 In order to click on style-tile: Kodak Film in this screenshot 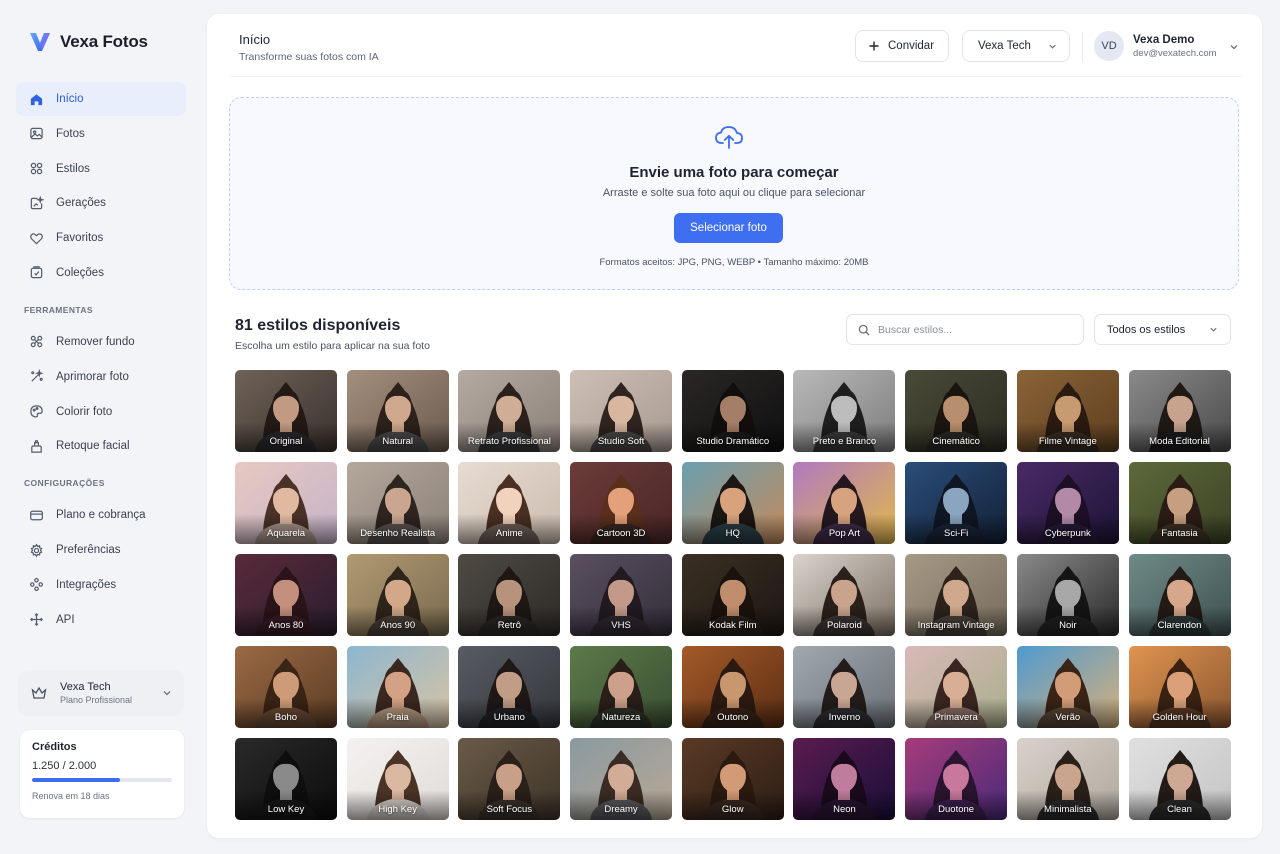, I will do `click(732, 595)`.